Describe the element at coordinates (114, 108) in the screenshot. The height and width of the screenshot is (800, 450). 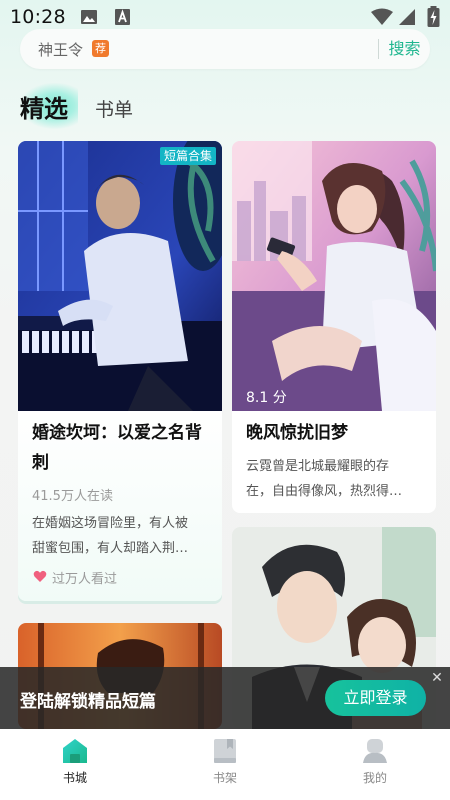
I see `tab-booklist: 书单` at that location.